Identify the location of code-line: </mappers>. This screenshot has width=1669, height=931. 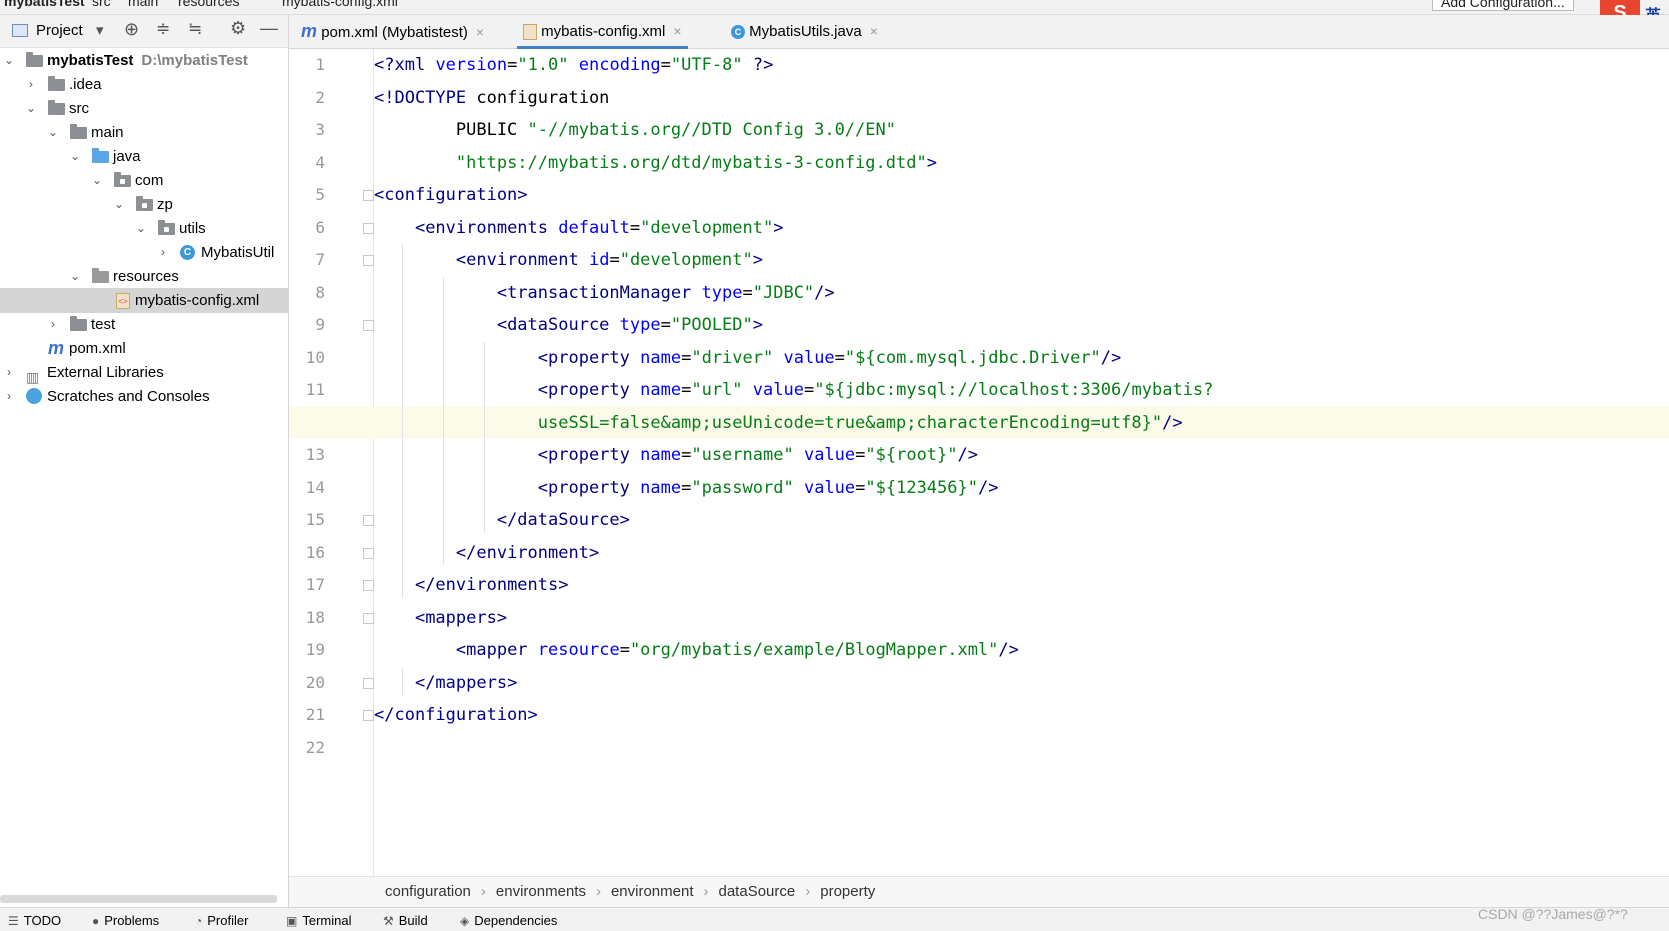
(1021, 683).